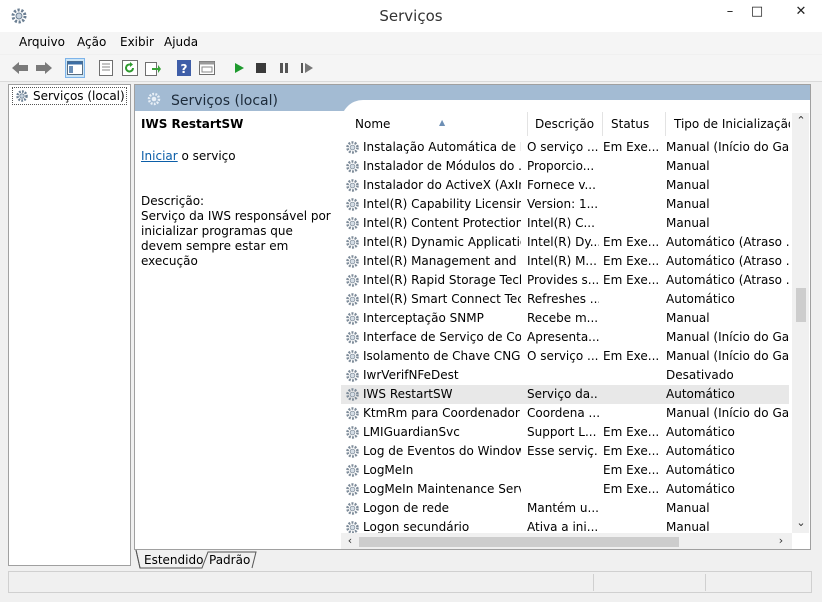 This screenshot has height=602, width=822. I want to click on table-row: LogMeIn Em Exe... Automático, so click(565, 470).